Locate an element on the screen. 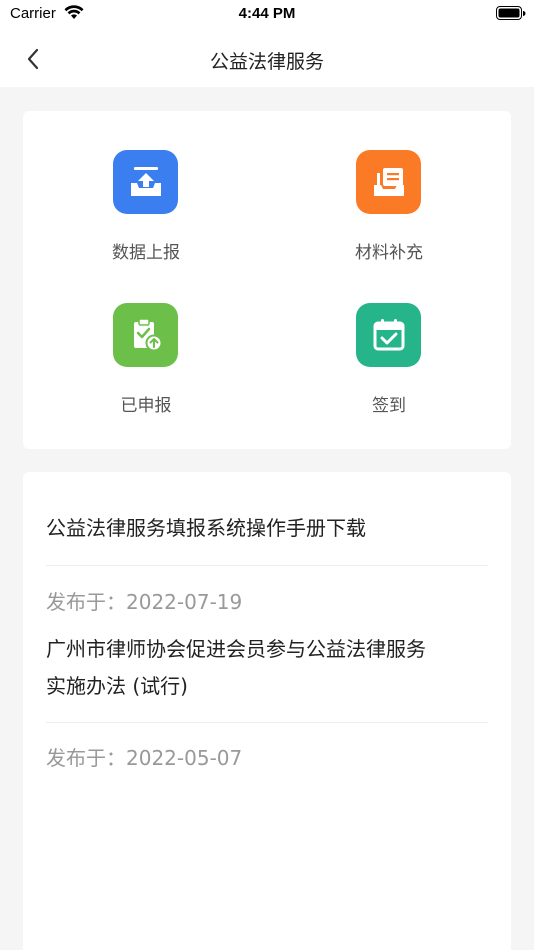  status-bar: Carrier 4:44 PM is located at coordinates (267, 15).